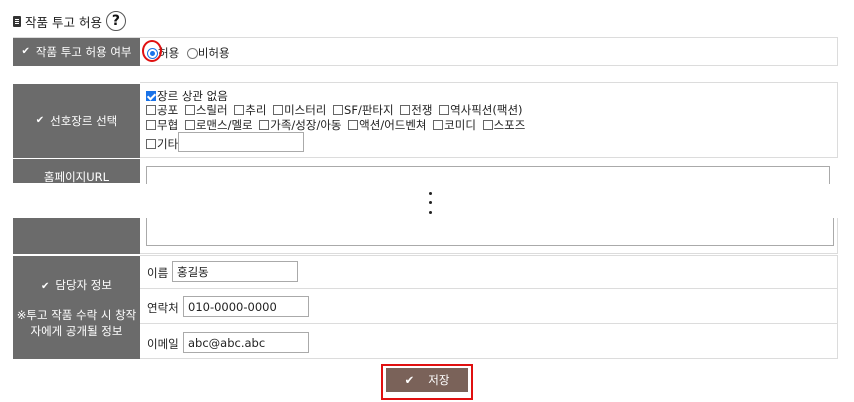 The width and height of the screenshot is (854, 402). I want to click on genre-checkbox-any, so click(151, 96).